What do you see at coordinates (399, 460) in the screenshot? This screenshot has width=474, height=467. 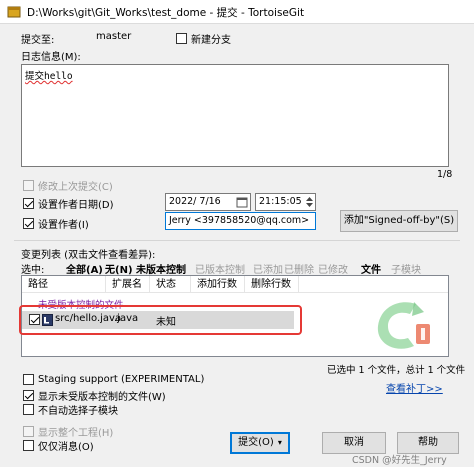 I see `csdn-watermark: CSDN @好先生_Jerry` at bounding box center [399, 460].